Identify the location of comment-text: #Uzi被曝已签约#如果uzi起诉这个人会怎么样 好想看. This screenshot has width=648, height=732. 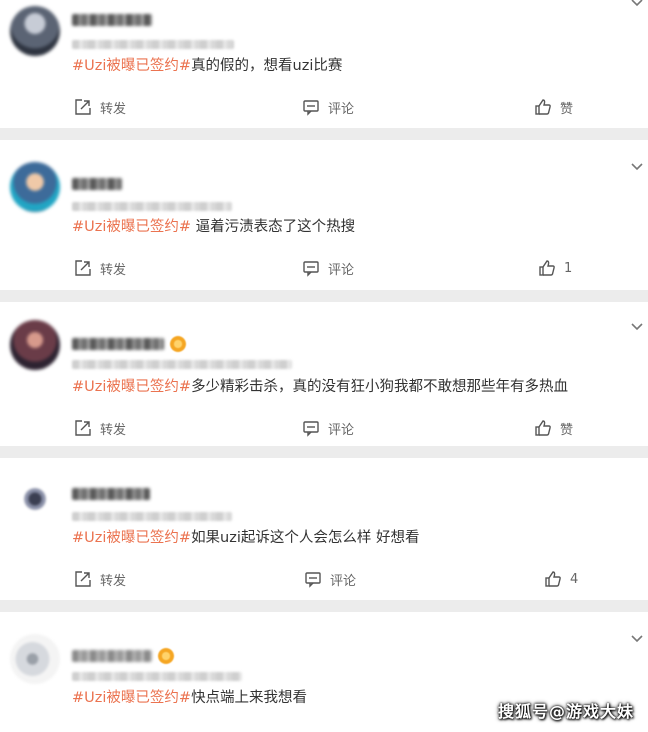
(246, 538).